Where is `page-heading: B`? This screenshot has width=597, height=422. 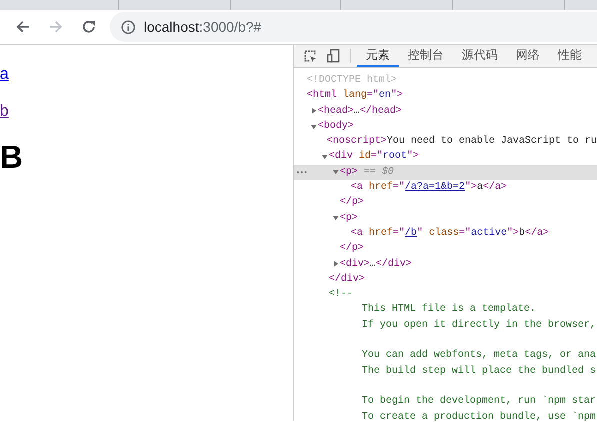
page-heading: B is located at coordinates (12, 157).